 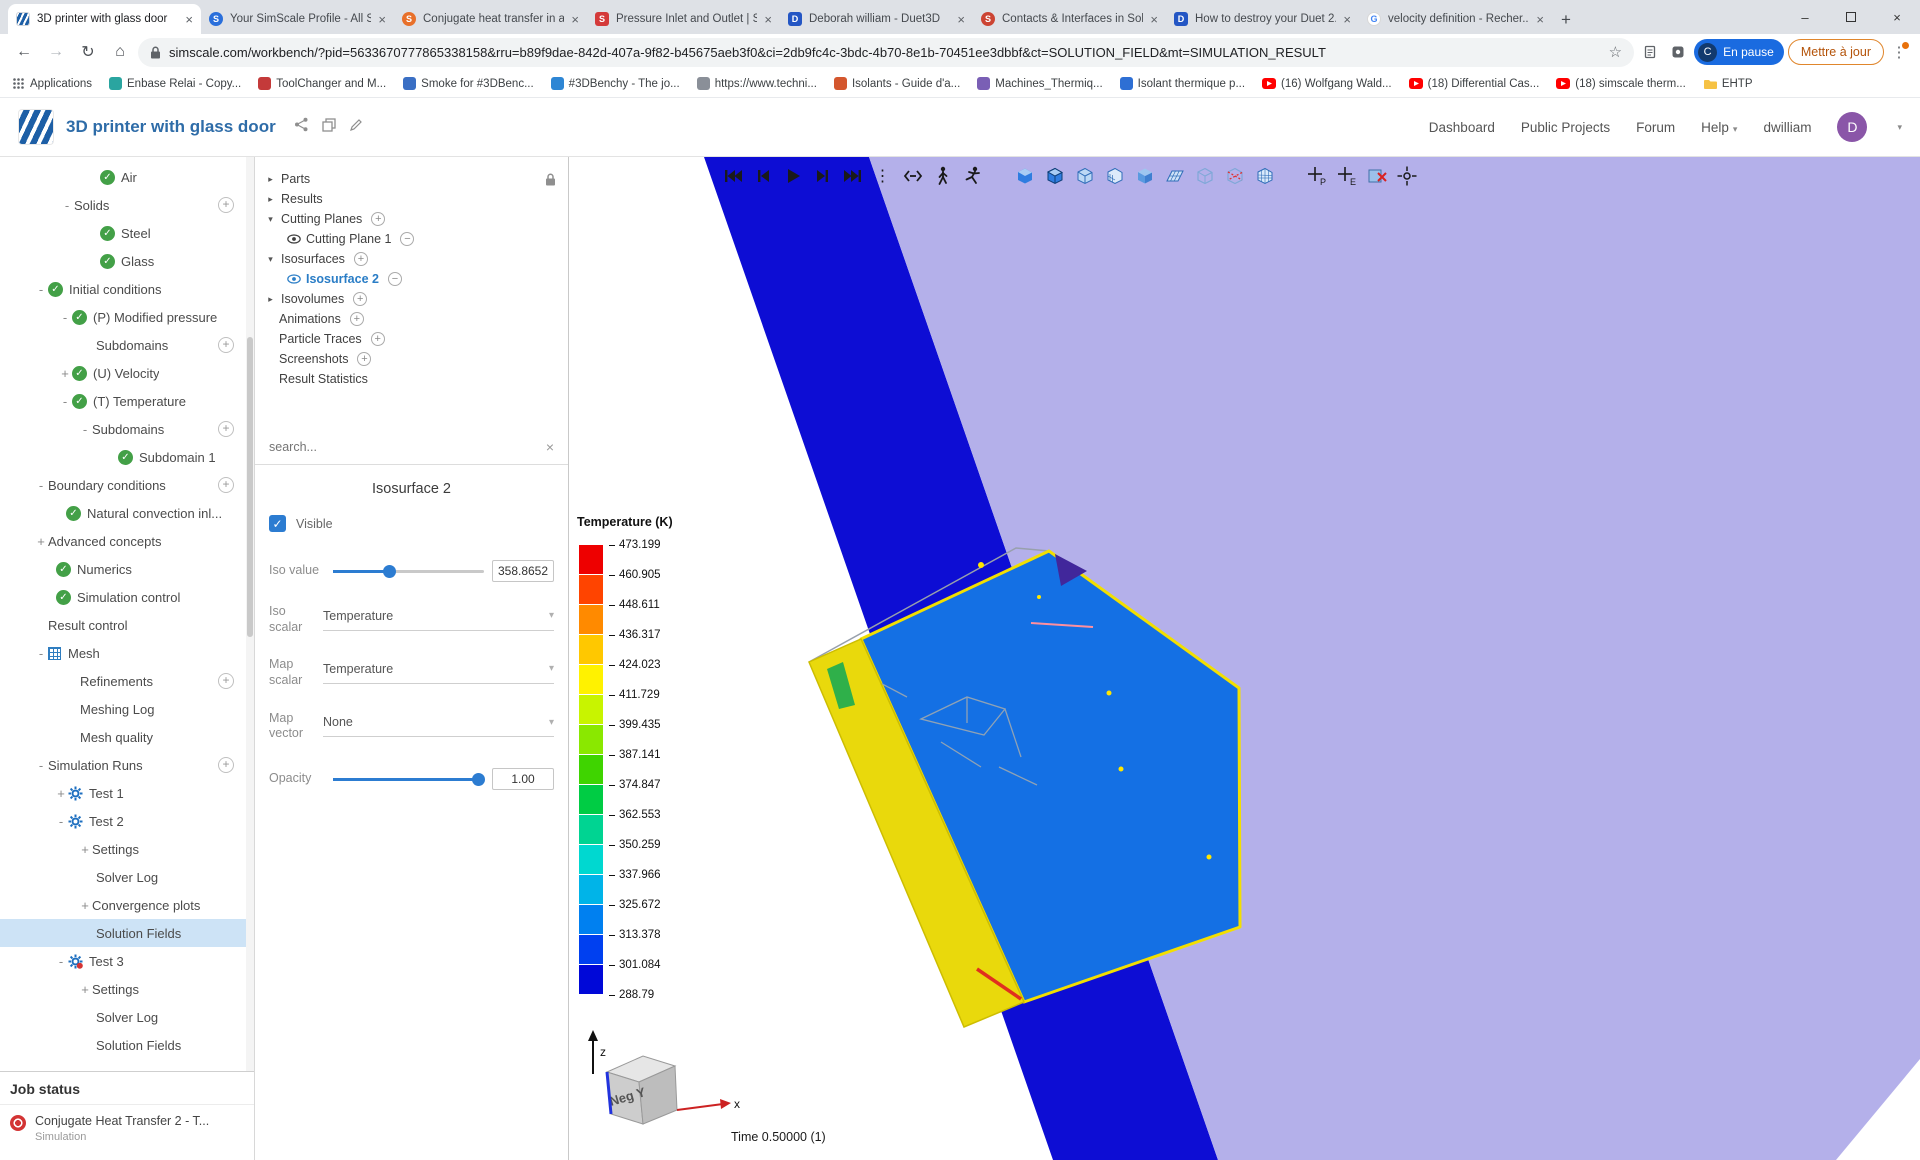 What do you see at coordinates (123, 681) in the screenshot?
I see `tree-item: Refinements +` at bounding box center [123, 681].